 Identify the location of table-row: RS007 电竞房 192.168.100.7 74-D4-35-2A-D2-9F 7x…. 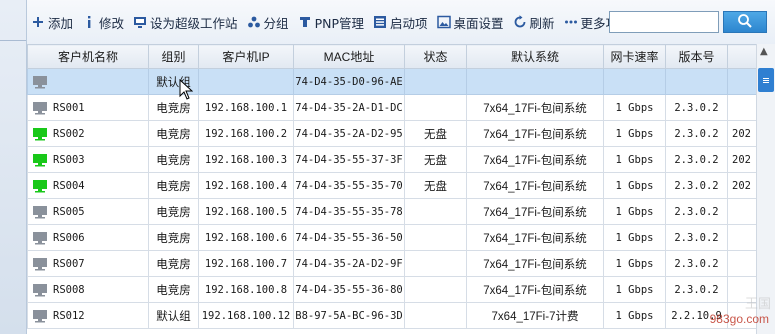
(401, 263).